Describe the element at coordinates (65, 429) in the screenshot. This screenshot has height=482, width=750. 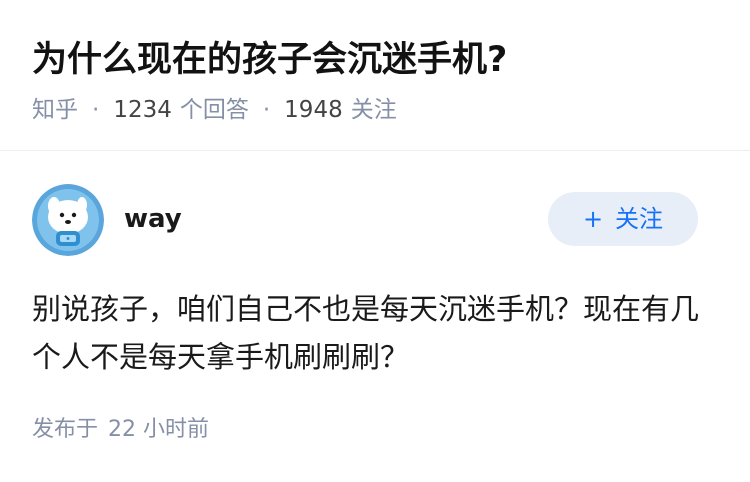
I see `publish-prefix: 发布于` at that location.